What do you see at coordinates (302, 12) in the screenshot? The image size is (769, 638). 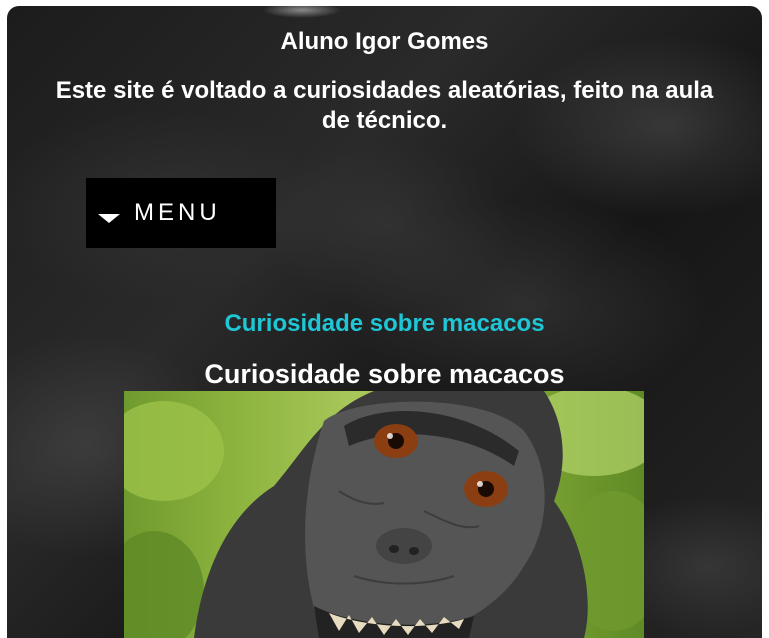 I see `background-highlight` at bounding box center [302, 12].